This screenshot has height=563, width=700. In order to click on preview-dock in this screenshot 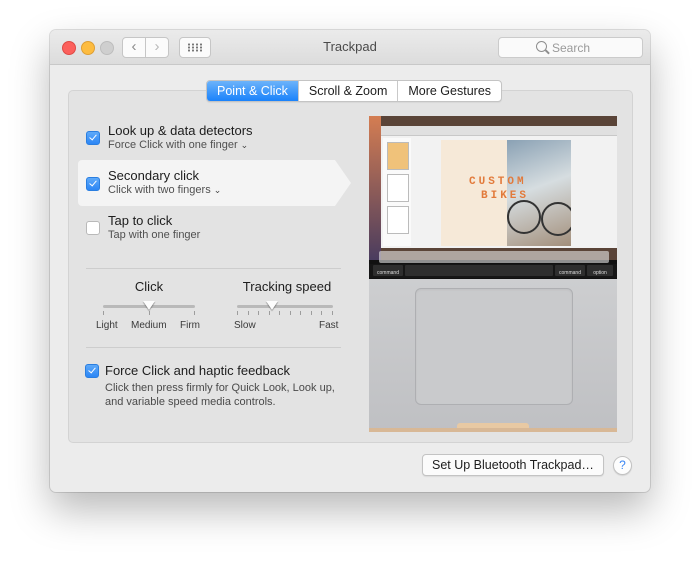, I will do `click(494, 257)`.